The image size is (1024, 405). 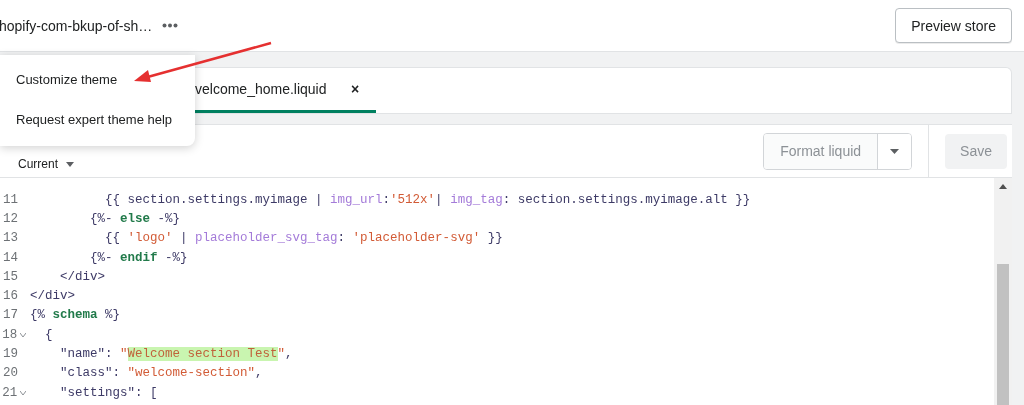 I want to click on scrollbar, so click(x=1003, y=291).